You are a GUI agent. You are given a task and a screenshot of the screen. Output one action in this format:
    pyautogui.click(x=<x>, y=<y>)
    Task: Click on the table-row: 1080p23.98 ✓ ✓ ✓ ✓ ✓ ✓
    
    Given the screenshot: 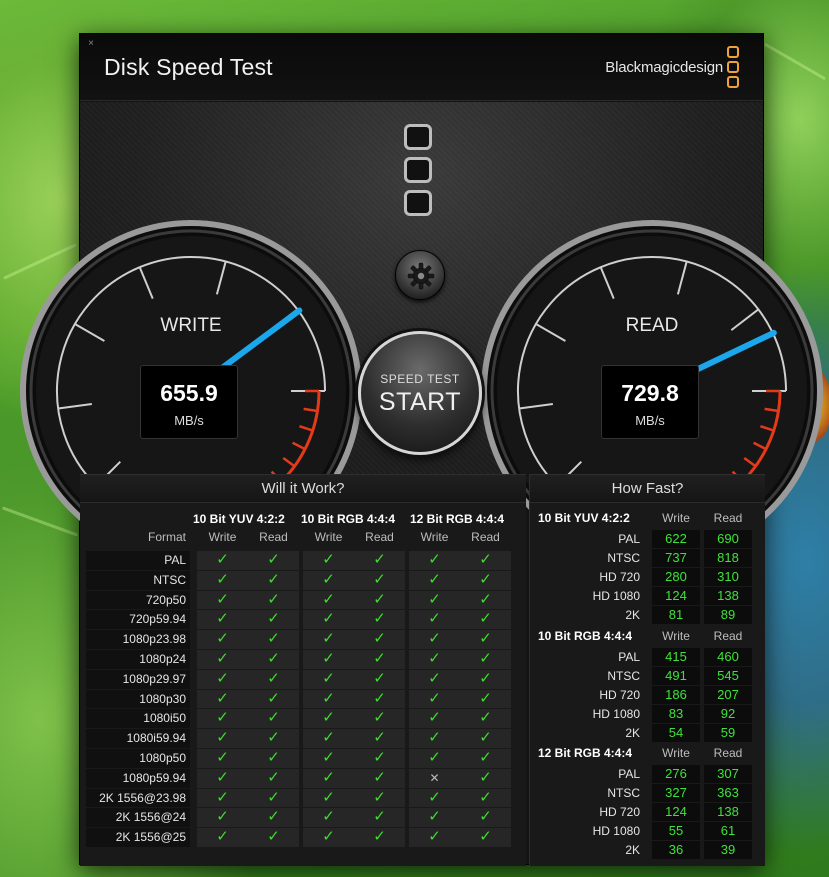 What is the action you would take?
    pyautogui.click(x=300, y=640)
    